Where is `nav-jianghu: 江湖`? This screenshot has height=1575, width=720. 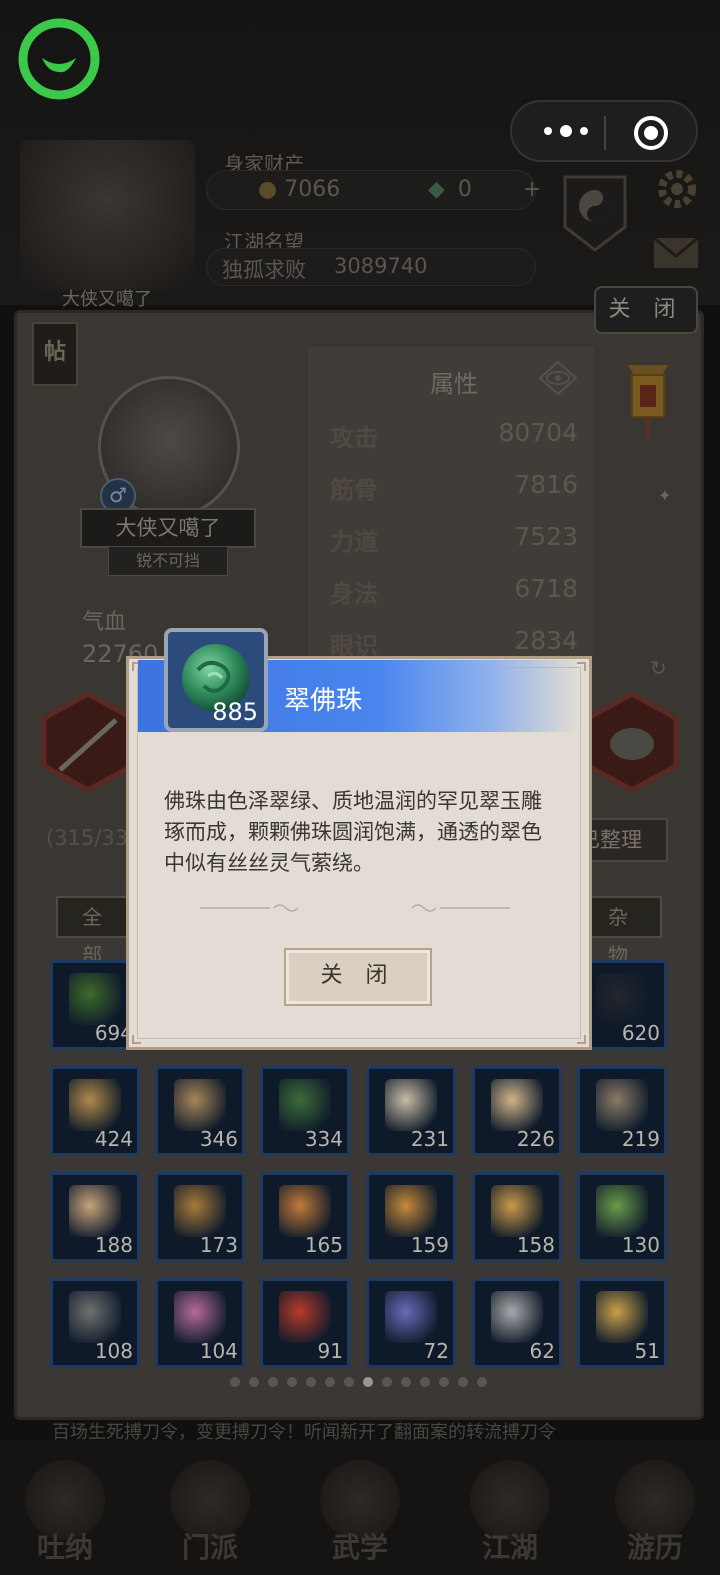 nav-jianghu: 江湖 is located at coordinates (510, 1515).